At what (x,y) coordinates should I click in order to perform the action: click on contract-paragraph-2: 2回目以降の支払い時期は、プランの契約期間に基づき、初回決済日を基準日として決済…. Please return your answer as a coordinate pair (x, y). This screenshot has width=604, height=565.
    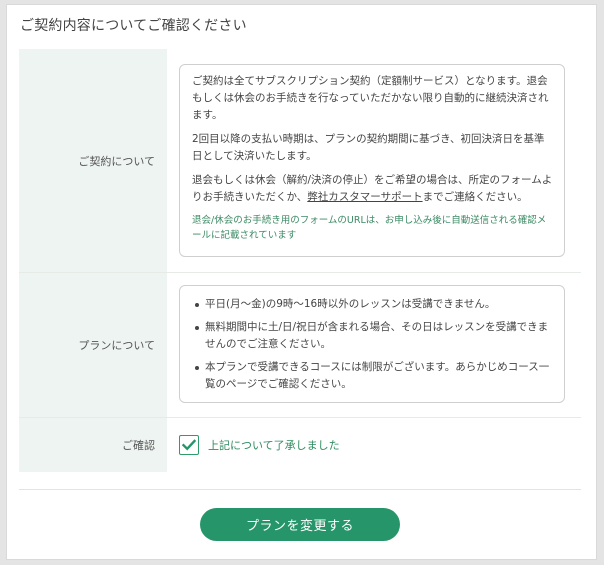
    Looking at the image, I should click on (368, 147).